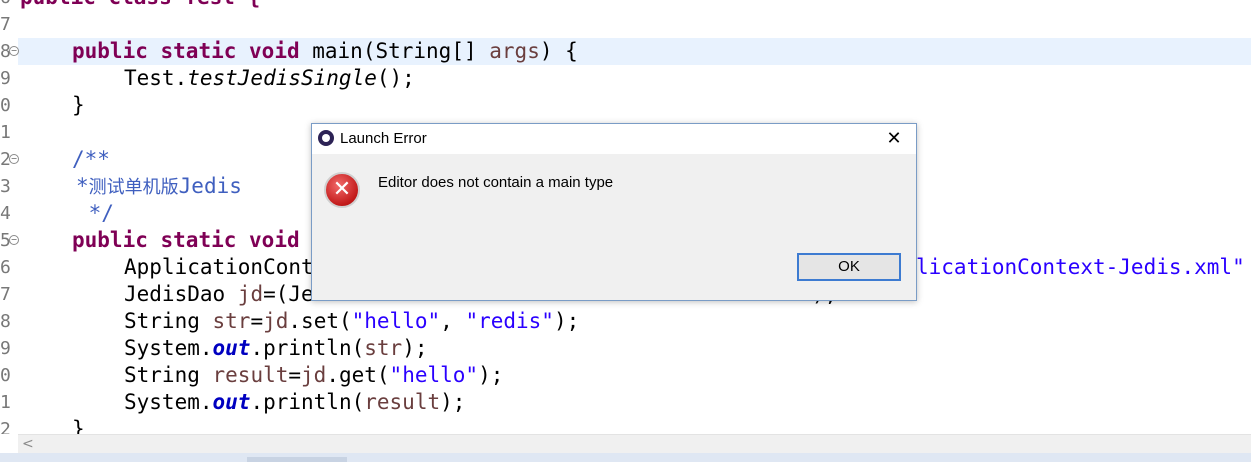 The image size is (1251, 462). I want to click on code-line: Test.testJedisSingle();, so click(269, 78).